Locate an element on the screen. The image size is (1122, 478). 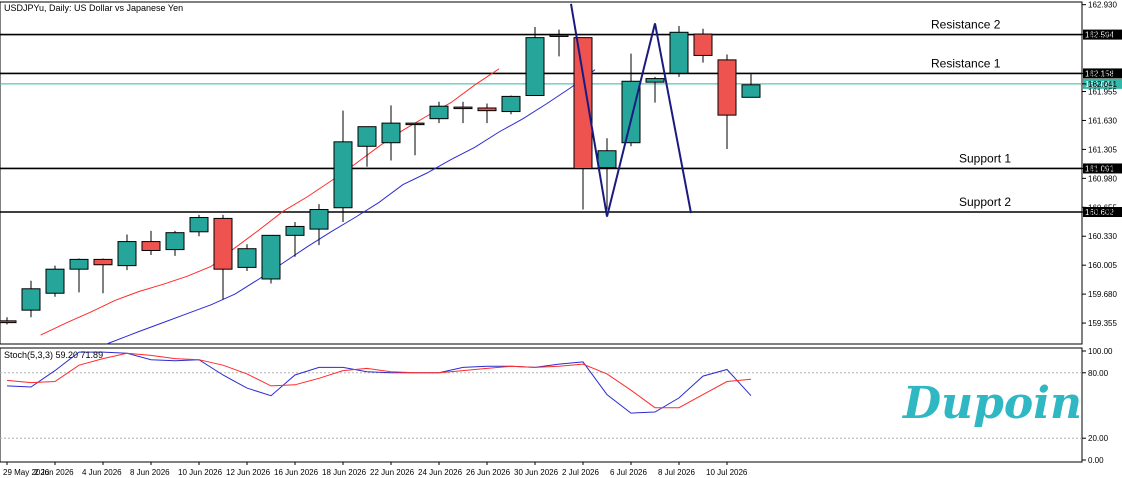
price-tick-label: 162.158 is located at coordinates (1102, 73).